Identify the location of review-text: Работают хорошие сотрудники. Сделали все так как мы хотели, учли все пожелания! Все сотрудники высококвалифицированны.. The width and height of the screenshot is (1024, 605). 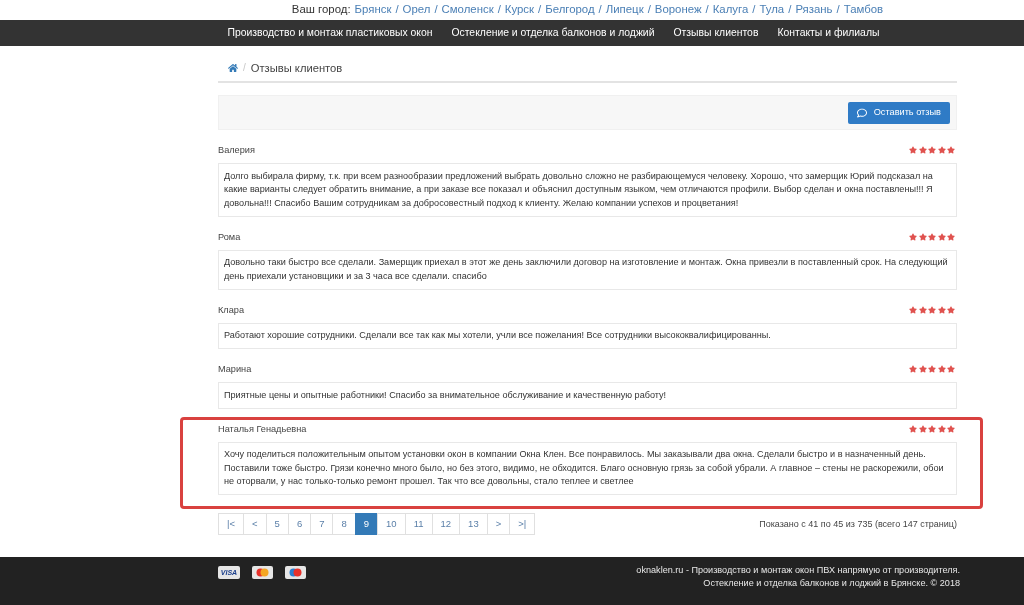
(587, 335).